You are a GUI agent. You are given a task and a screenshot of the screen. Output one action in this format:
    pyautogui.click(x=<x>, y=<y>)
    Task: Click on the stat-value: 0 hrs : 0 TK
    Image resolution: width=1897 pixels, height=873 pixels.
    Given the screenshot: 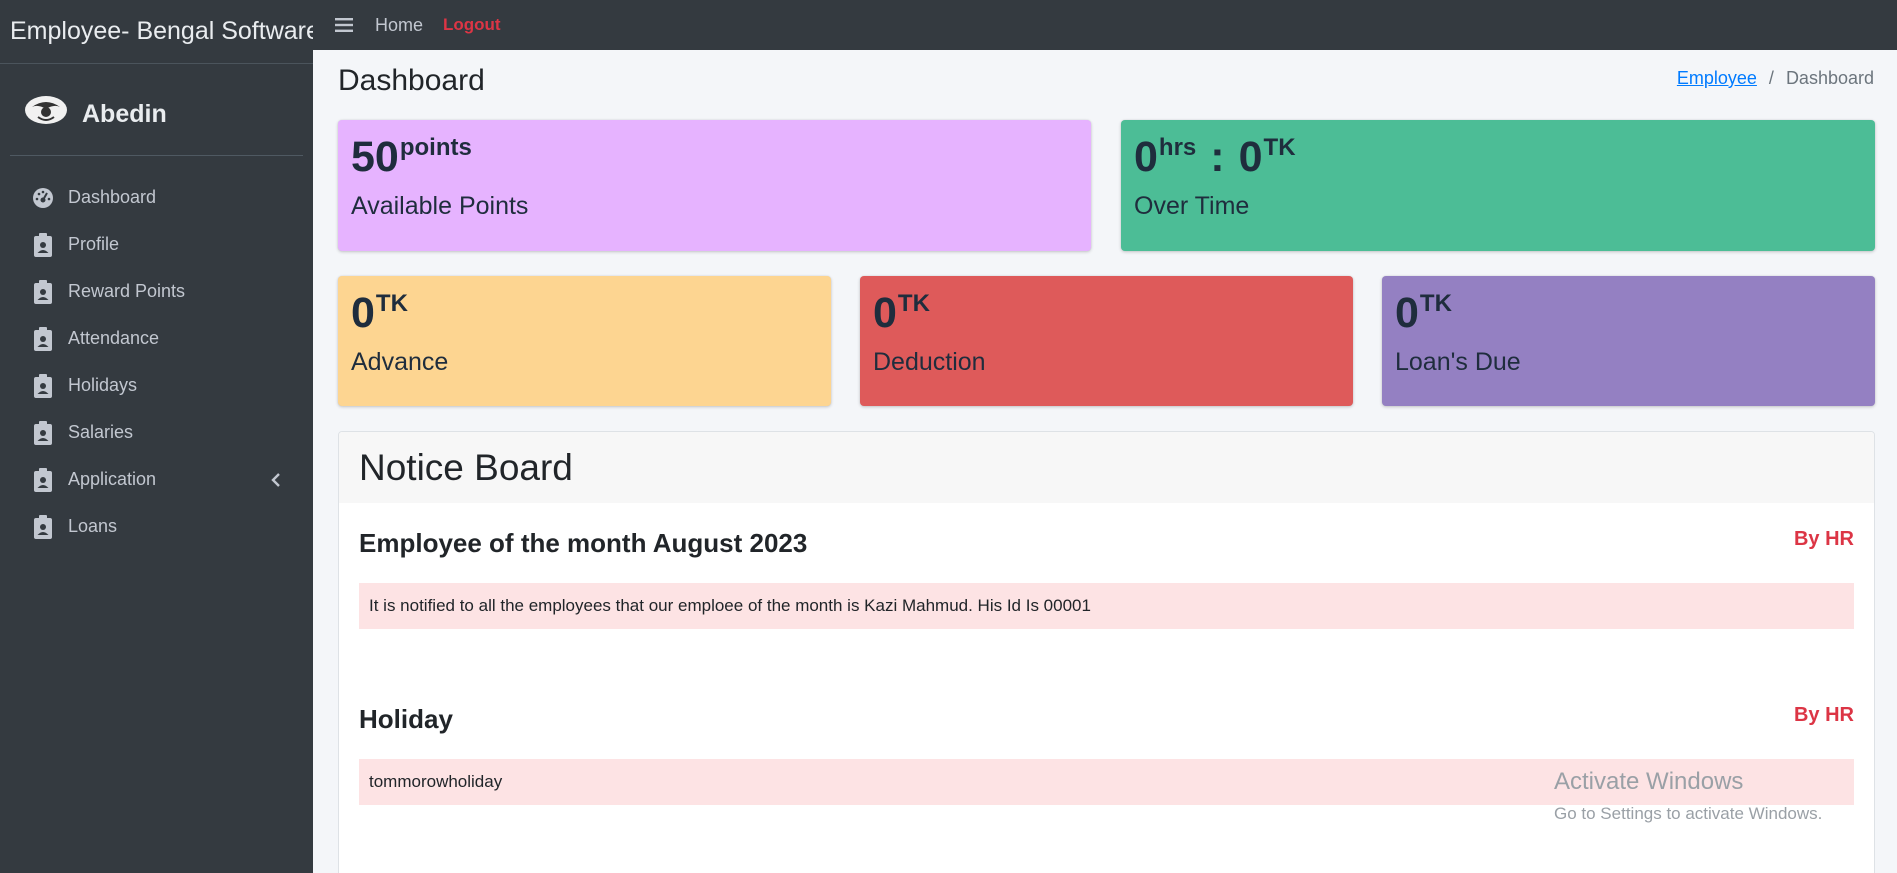 What is the action you would take?
    pyautogui.click(x=1498, y=157)
    